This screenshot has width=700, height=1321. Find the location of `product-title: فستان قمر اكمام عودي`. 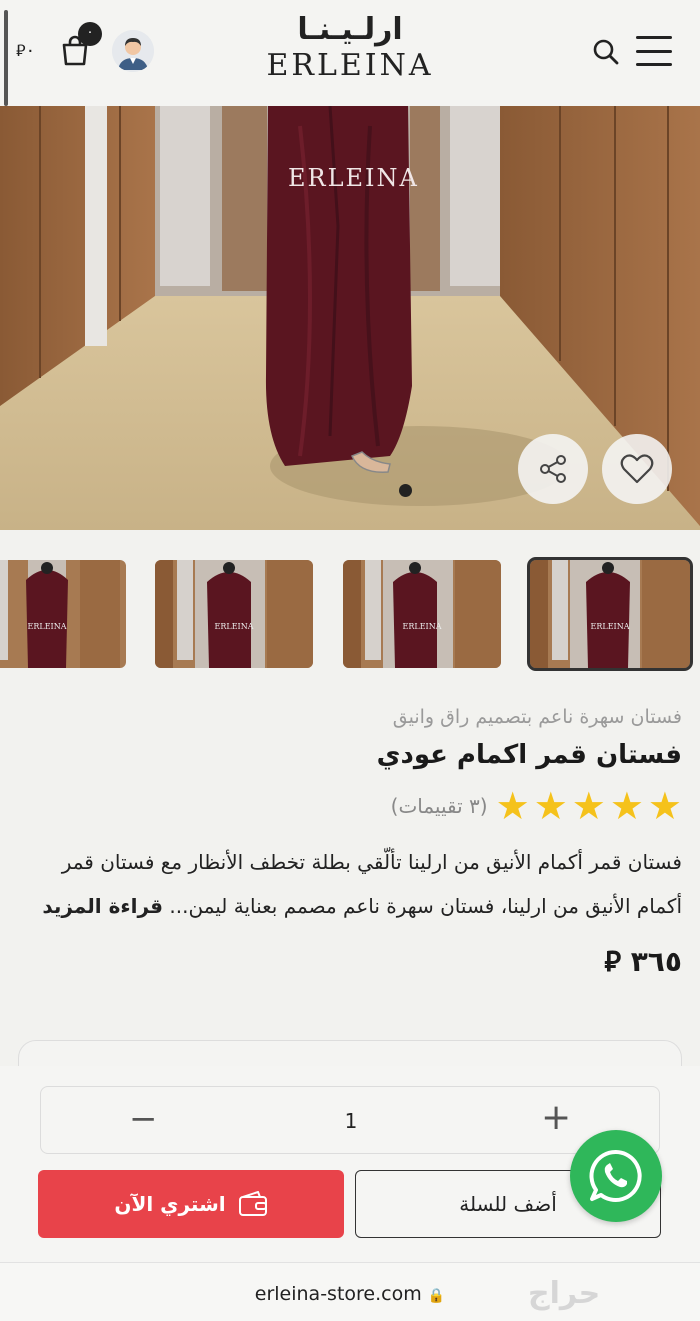

product-title: فستان قمر اكمام عودي is located at coordinates (529, 755).